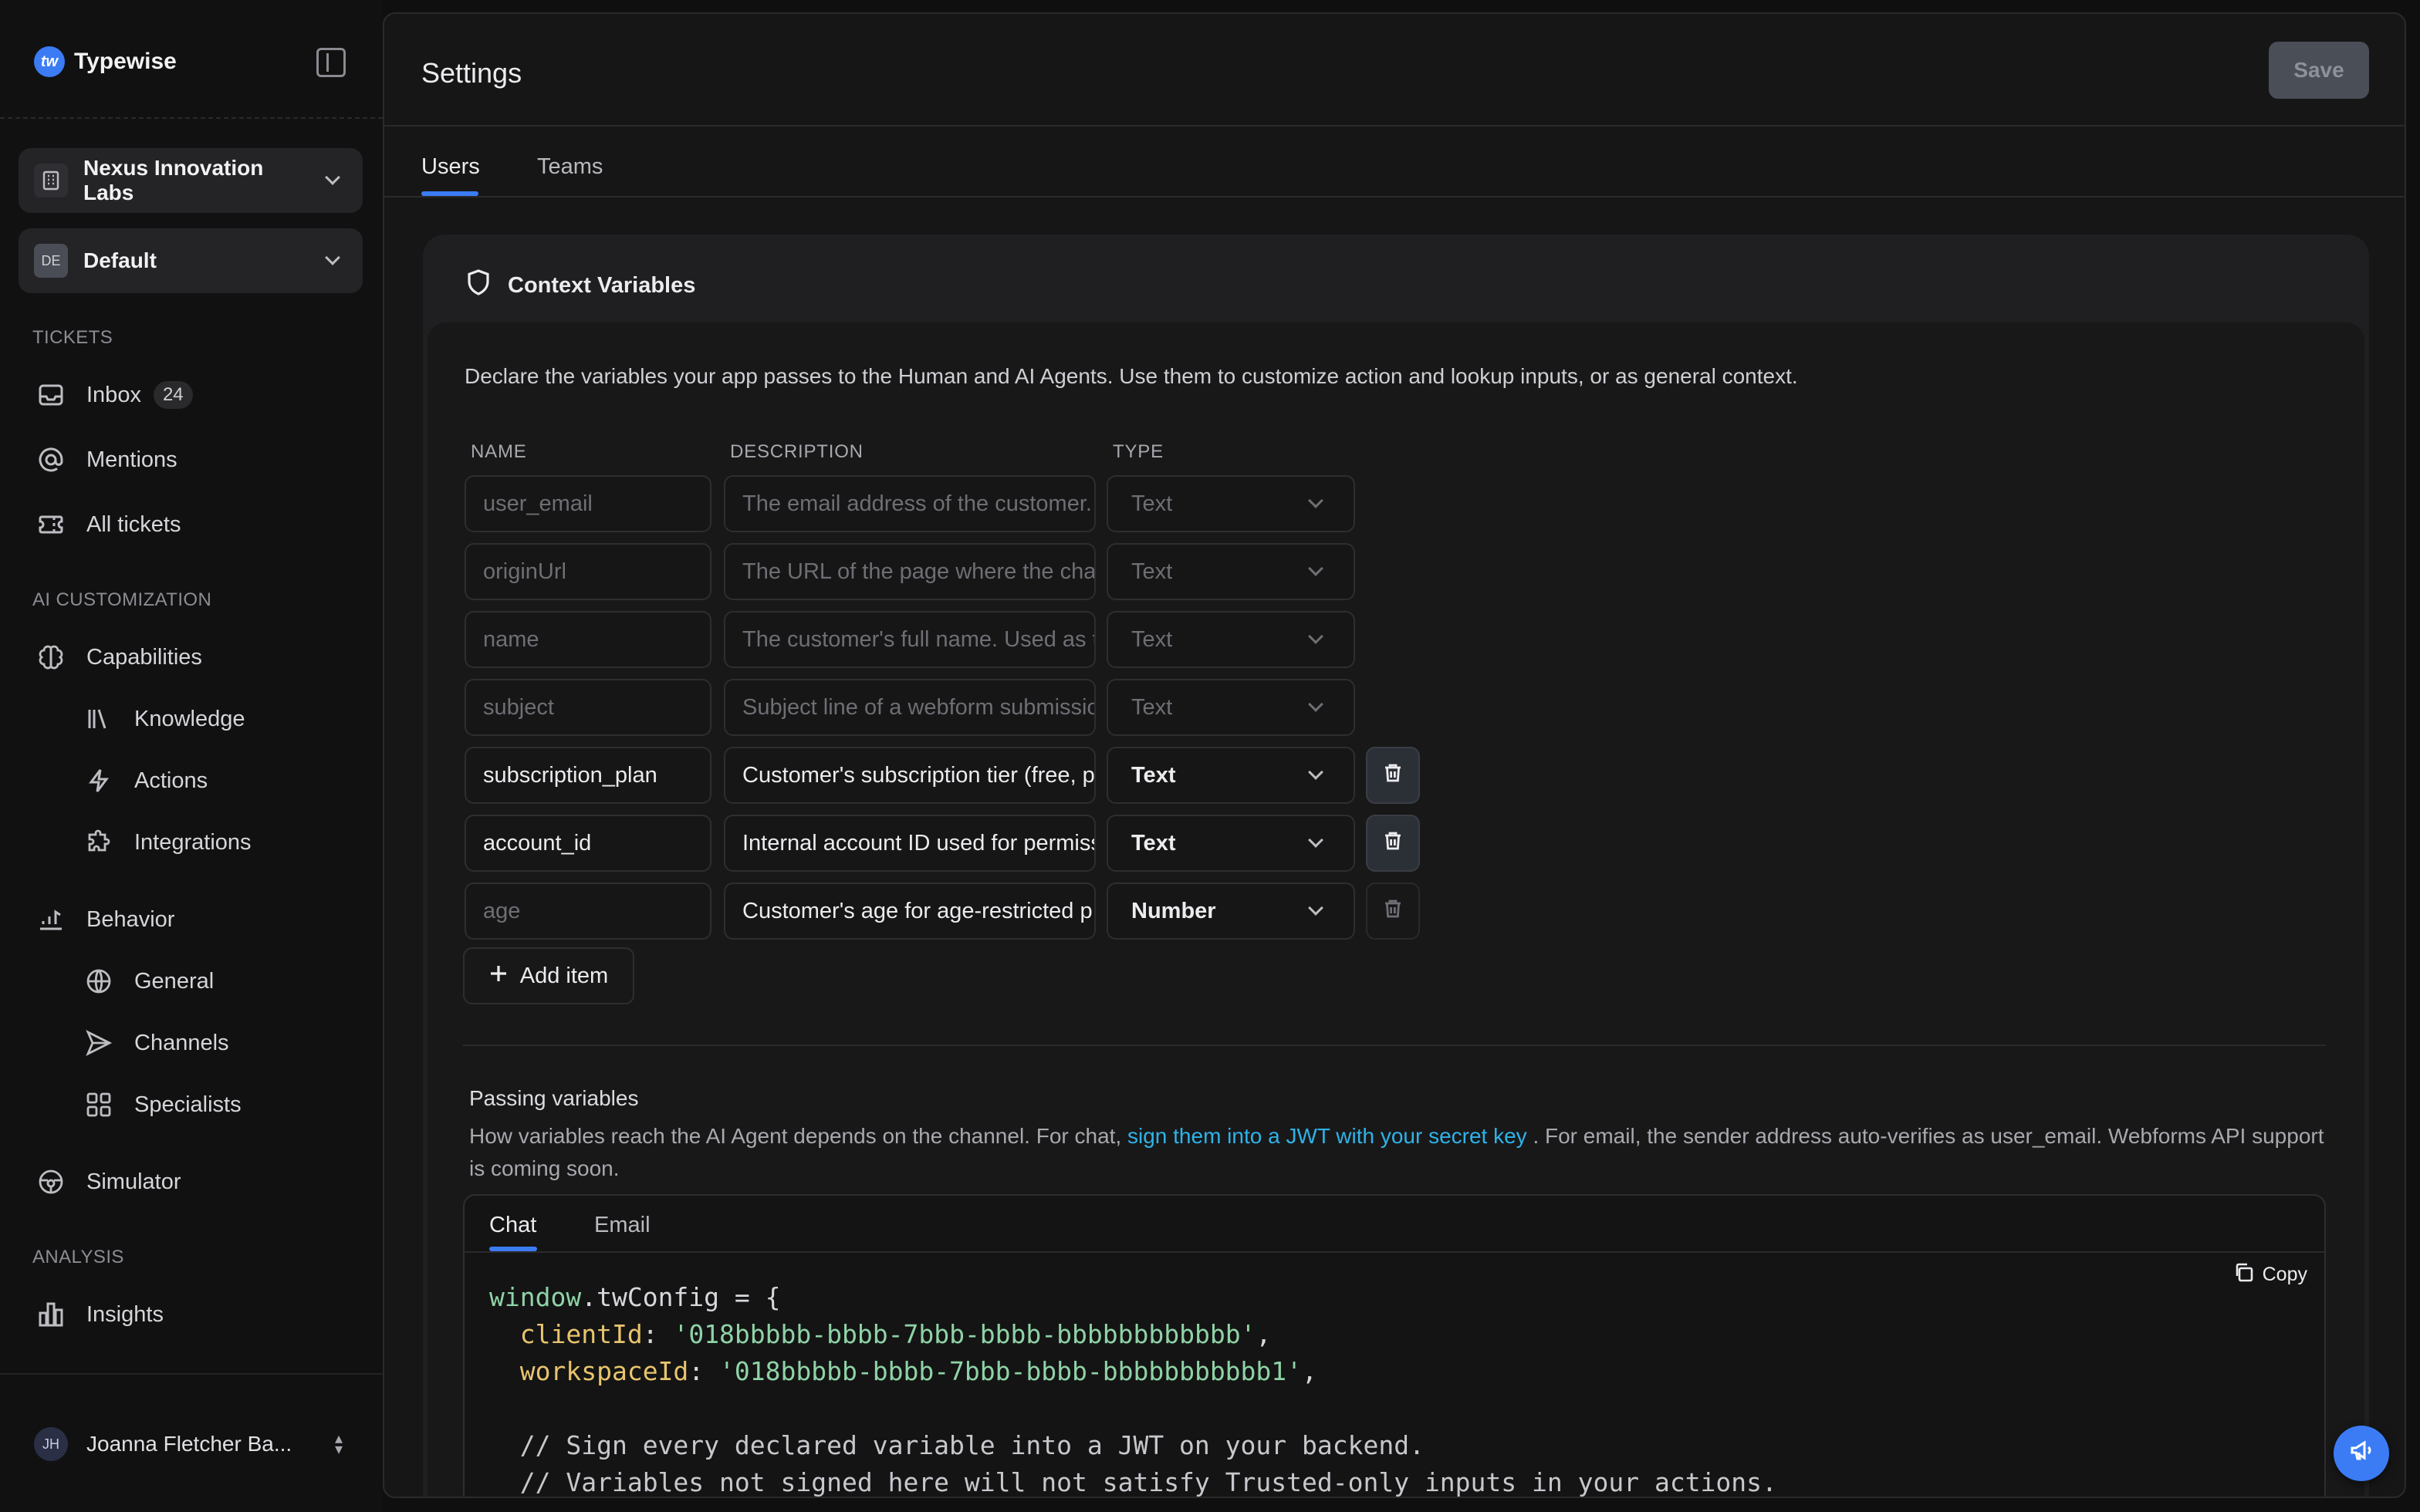 The width and height of the screenshot is (2420, 1512). I want to click on sidebar-item-actions: Actions, so click(146, 781).